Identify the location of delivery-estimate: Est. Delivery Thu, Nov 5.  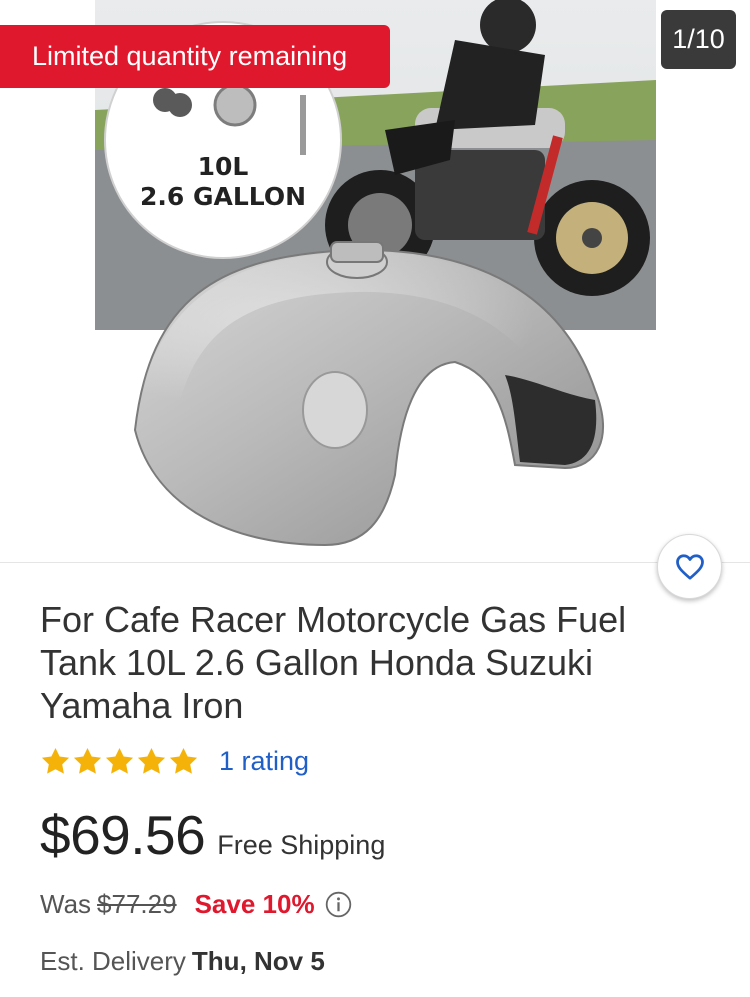
(182, 961).